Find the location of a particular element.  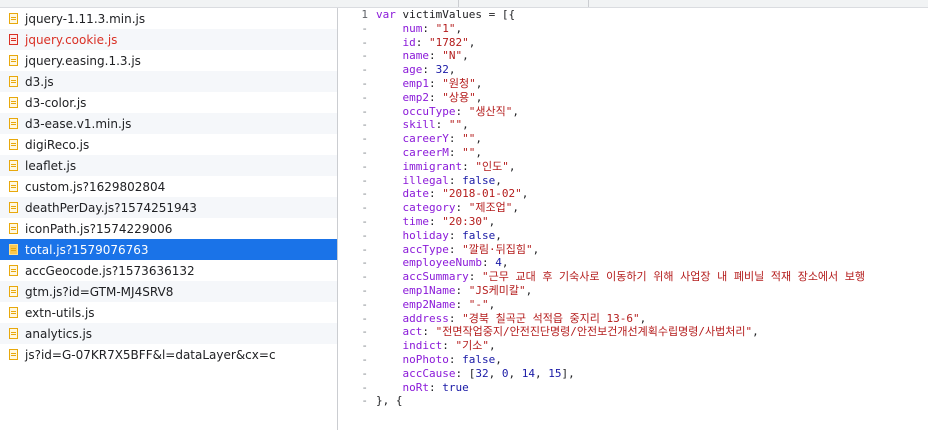

code-token: "2018-01-02" is located at coordinates (482, 194).